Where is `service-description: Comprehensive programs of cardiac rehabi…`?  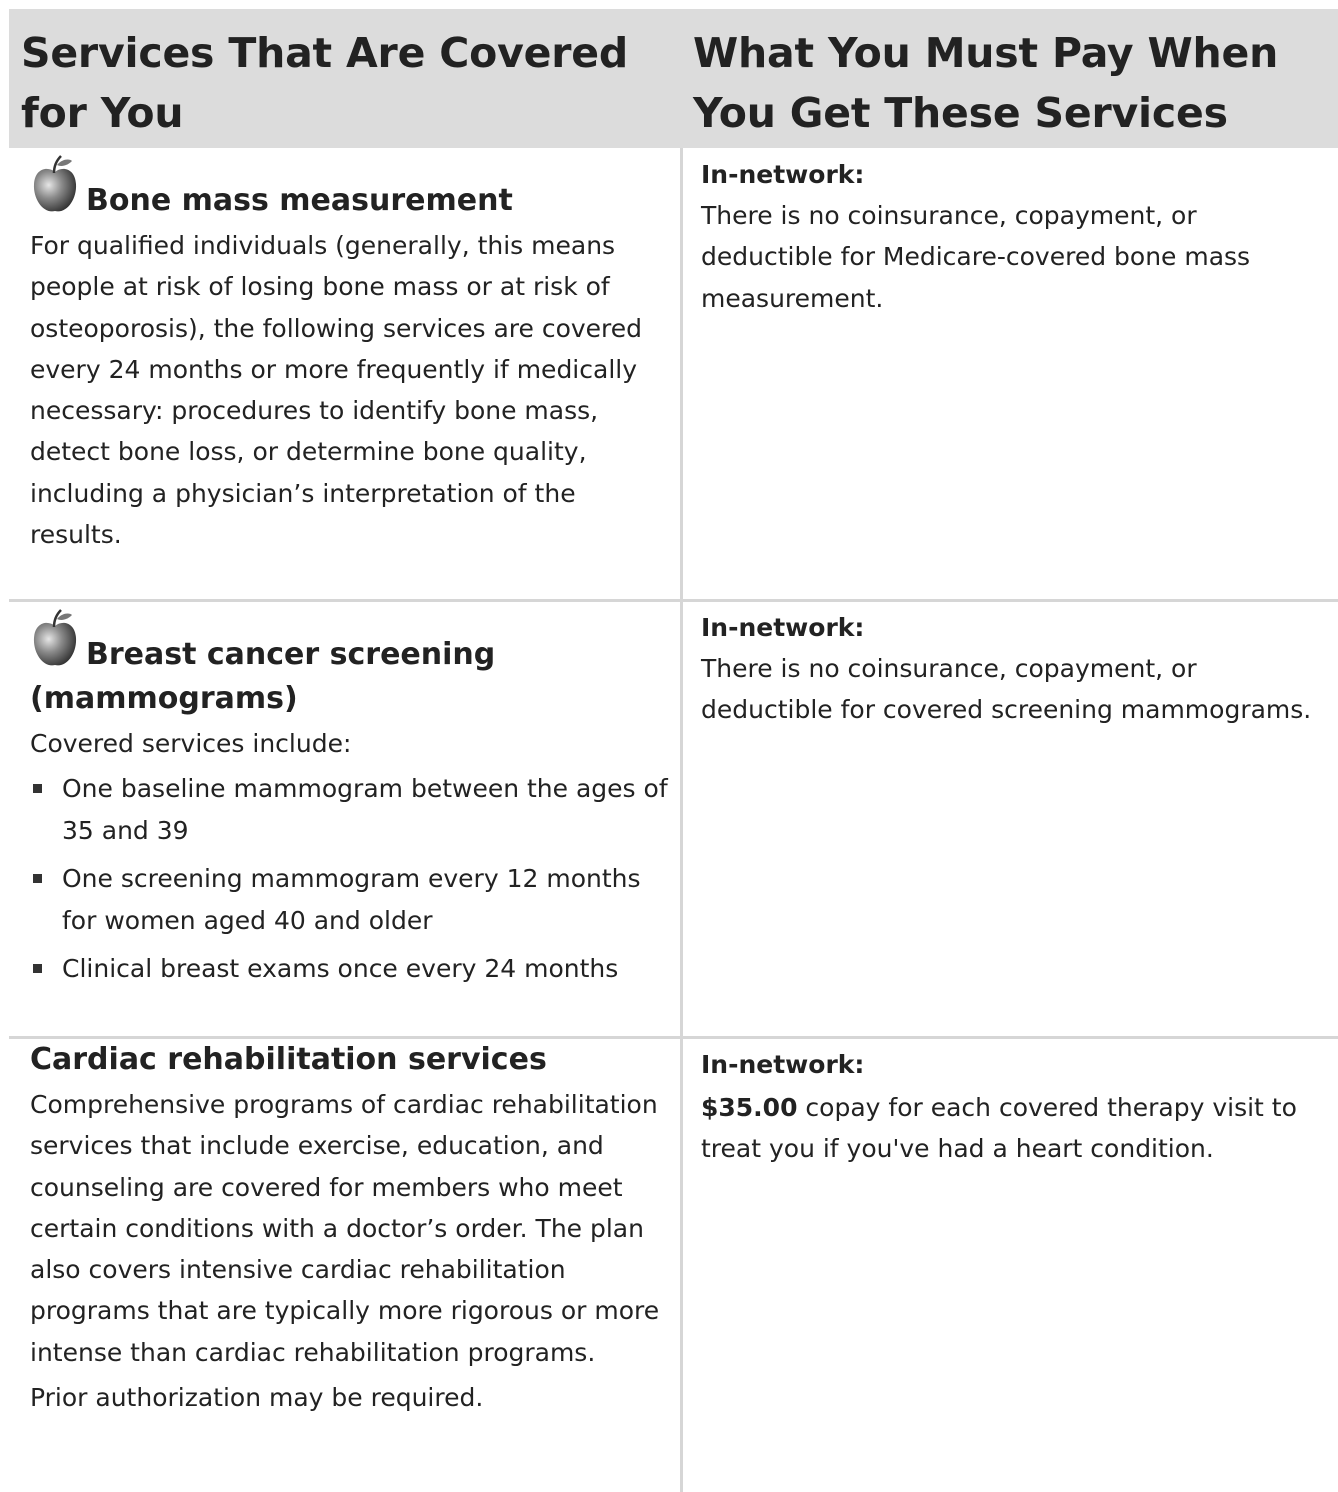
service-description: Comprehensive programs of cardiac rehabi… is located at coordinates (345, 1228).